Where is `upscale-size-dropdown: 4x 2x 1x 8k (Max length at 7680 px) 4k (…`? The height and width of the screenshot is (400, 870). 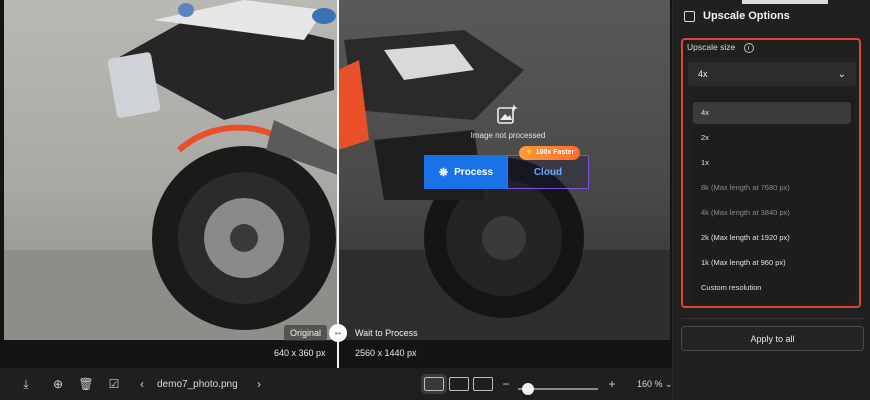
upscale-size-dropdown: 4x 2x 1x 8k (Max length at 7680 px) 4k (… is located at coordinates (774, 199).